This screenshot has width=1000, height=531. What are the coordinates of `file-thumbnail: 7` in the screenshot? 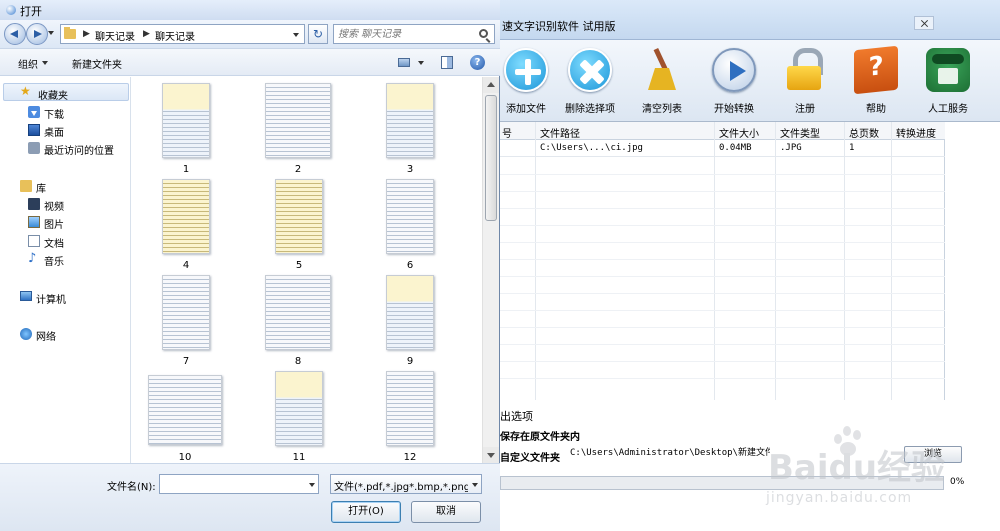 It's located at (192, 321).